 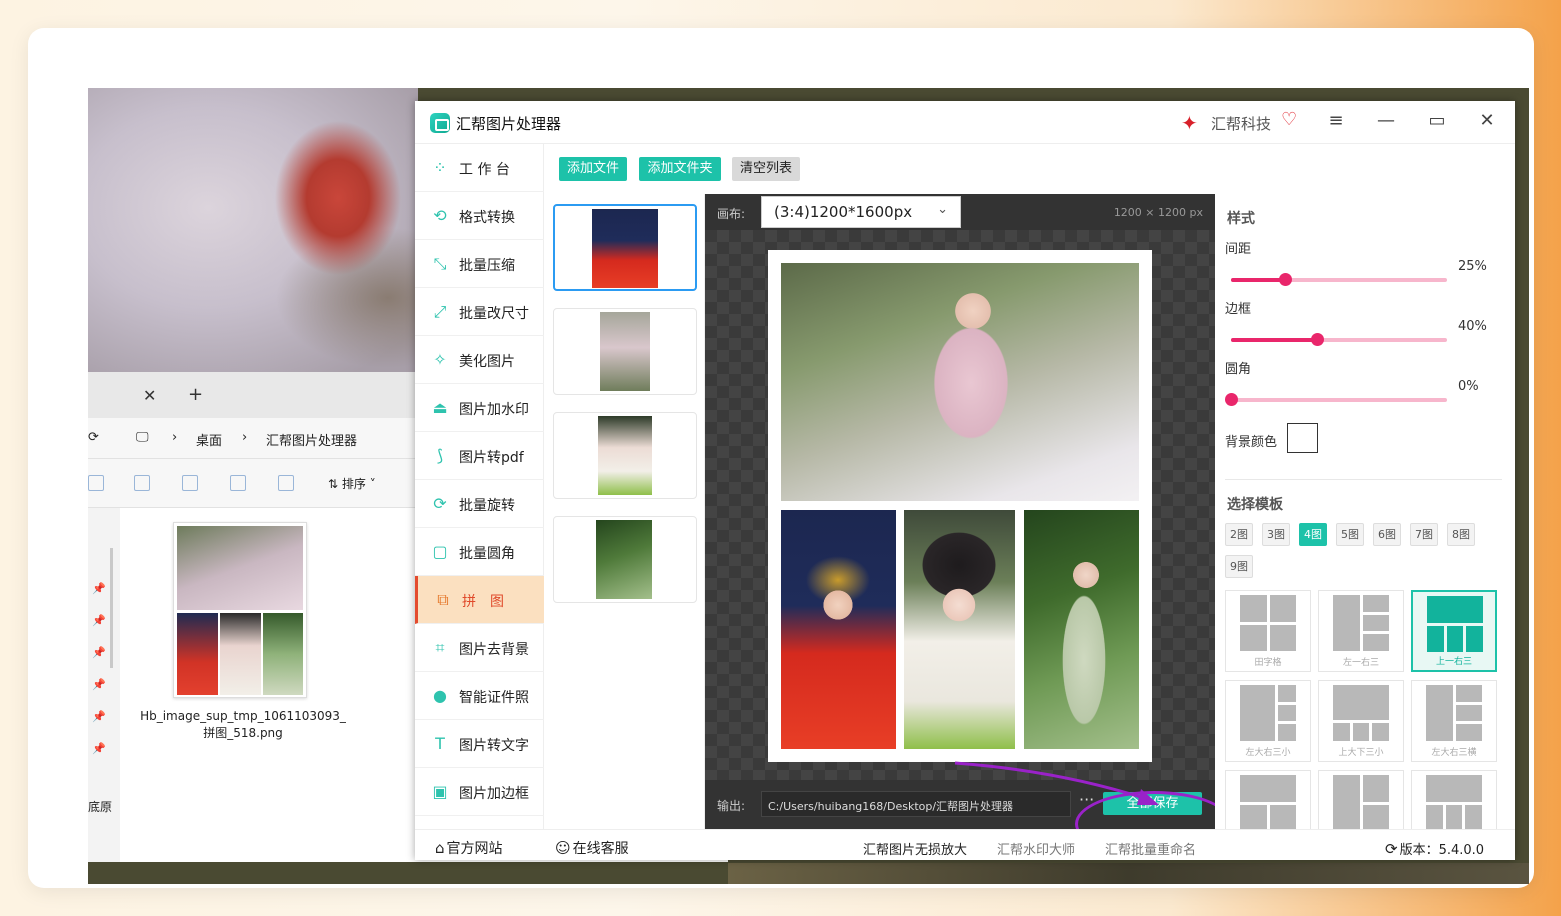 I want to click on clear-list-button: 清空列表, so click(x=766, y=169).